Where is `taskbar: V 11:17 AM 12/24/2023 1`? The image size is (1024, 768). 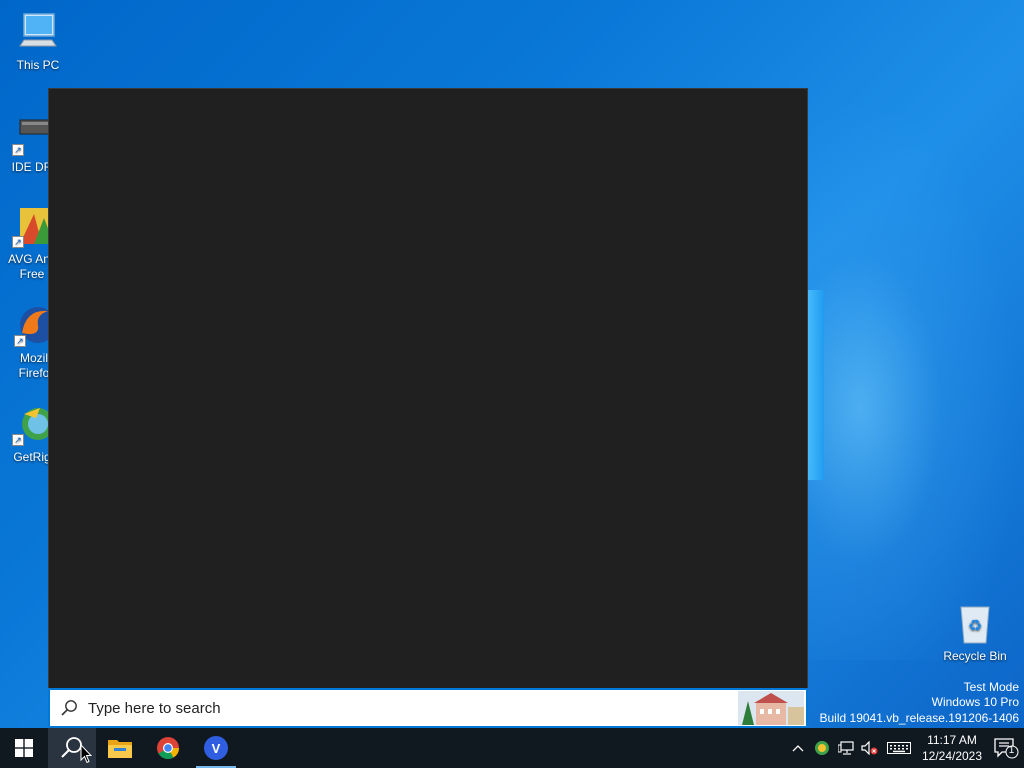 taskbar: V 11:17 AM 12/24/2023 1 is located at coordinates (512, 748).